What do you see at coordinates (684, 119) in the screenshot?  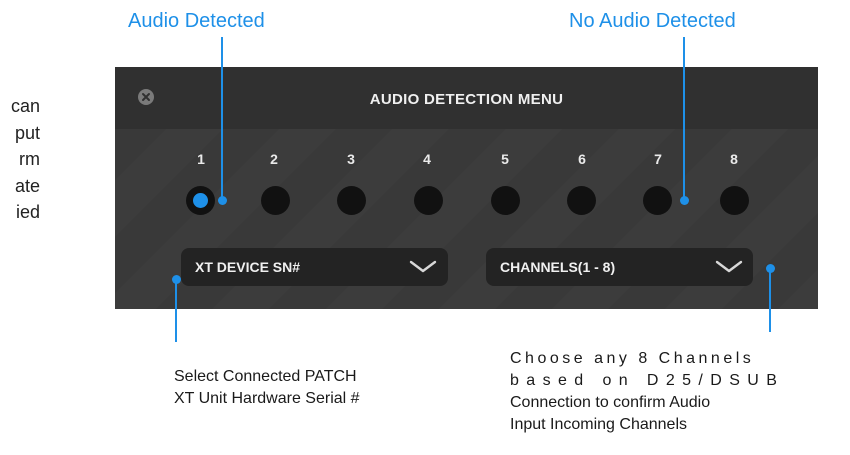 I see `no-audio-leader-line` at bounding box center [684, 119].